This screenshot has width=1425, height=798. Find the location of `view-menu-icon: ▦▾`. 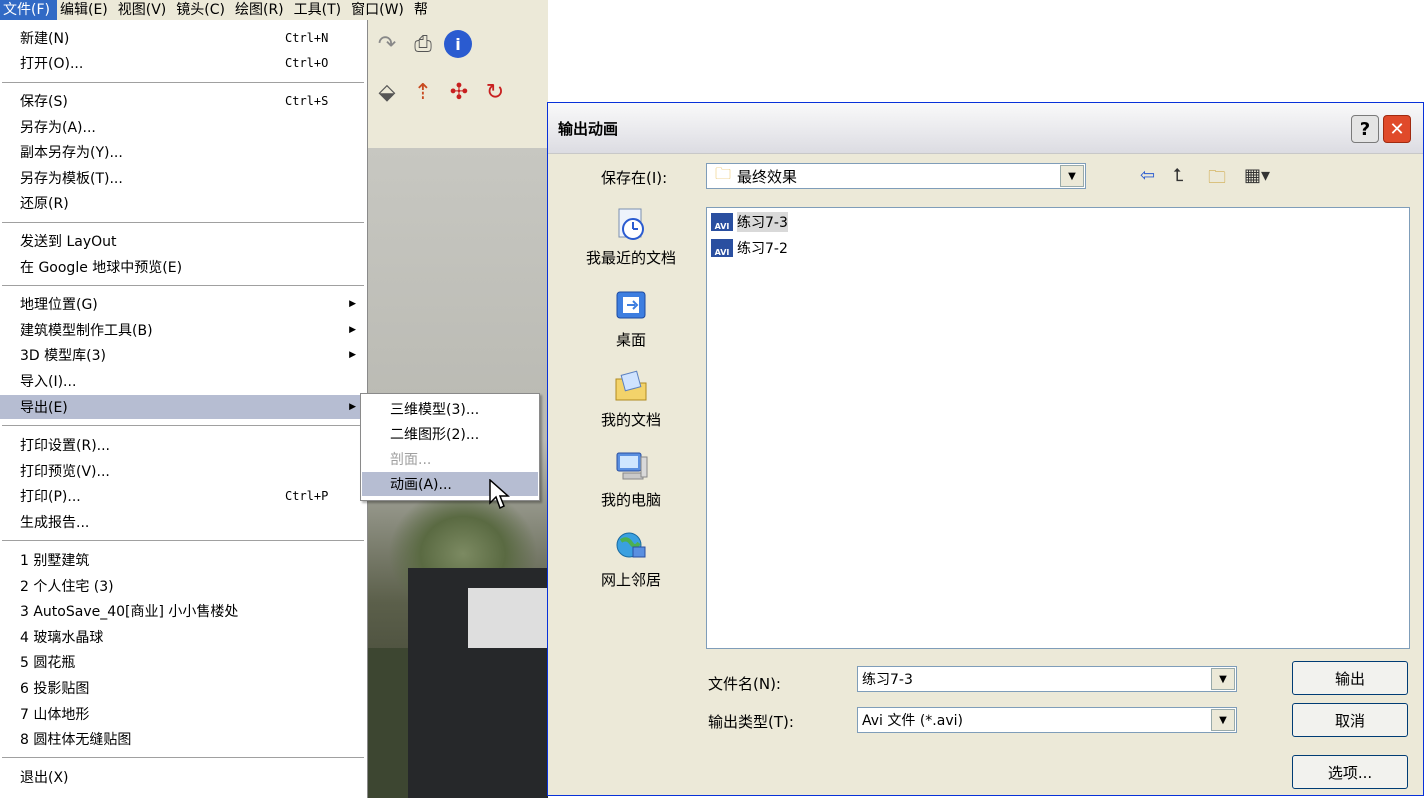

view-menu-icon: ▦▾ is located at coordinates (1257, 175).